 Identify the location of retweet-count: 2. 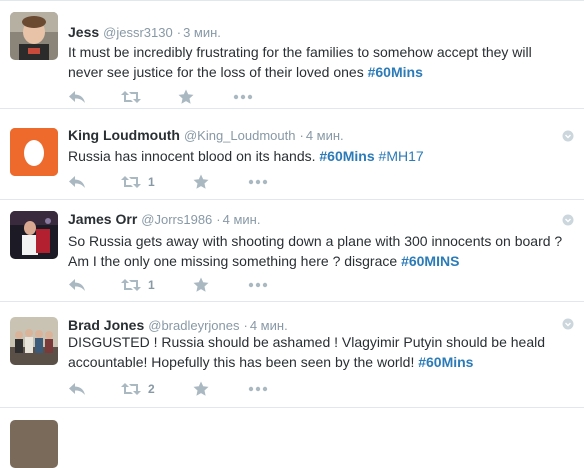
(151, 389).